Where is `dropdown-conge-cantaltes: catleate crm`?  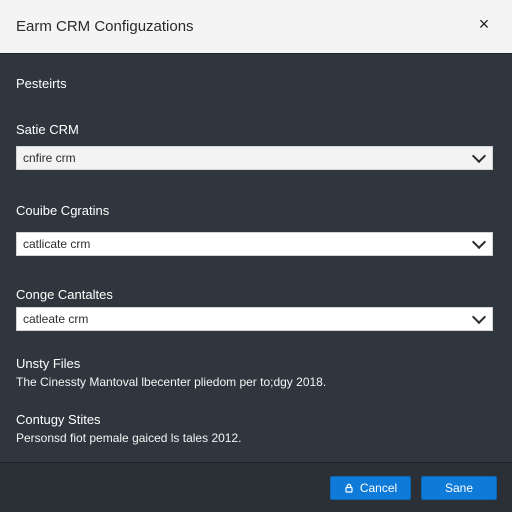 dropdown-conge-cantaltes: catleate crm is located at coordinates (254, 319).